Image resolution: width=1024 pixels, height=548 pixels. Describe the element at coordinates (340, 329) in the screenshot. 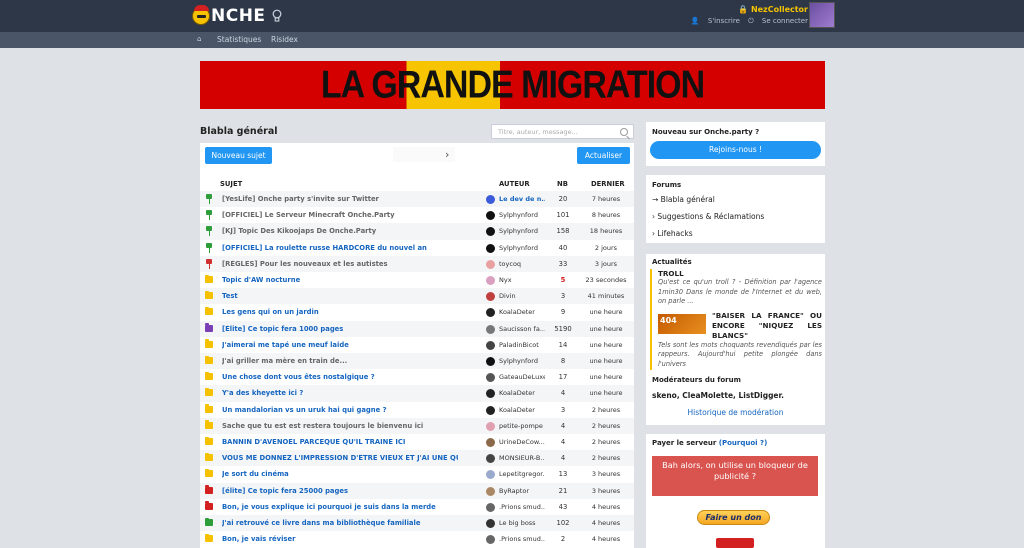

I see `topic-subject: [Élite] Ce topic fera 1000 pages` at that location.